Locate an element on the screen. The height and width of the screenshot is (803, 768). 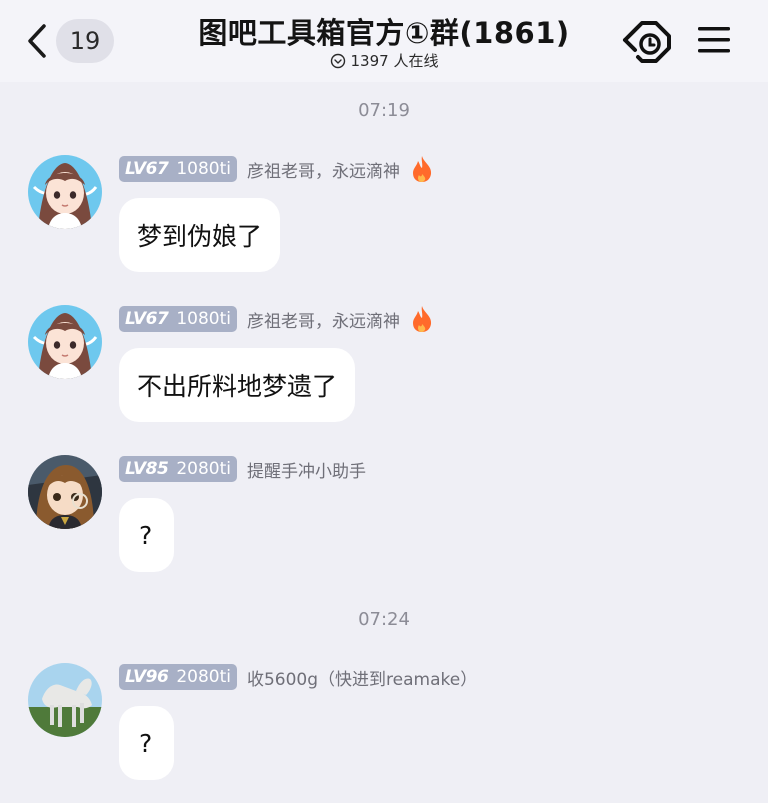
group-shortcut-button is located at coordinates (647, 43).